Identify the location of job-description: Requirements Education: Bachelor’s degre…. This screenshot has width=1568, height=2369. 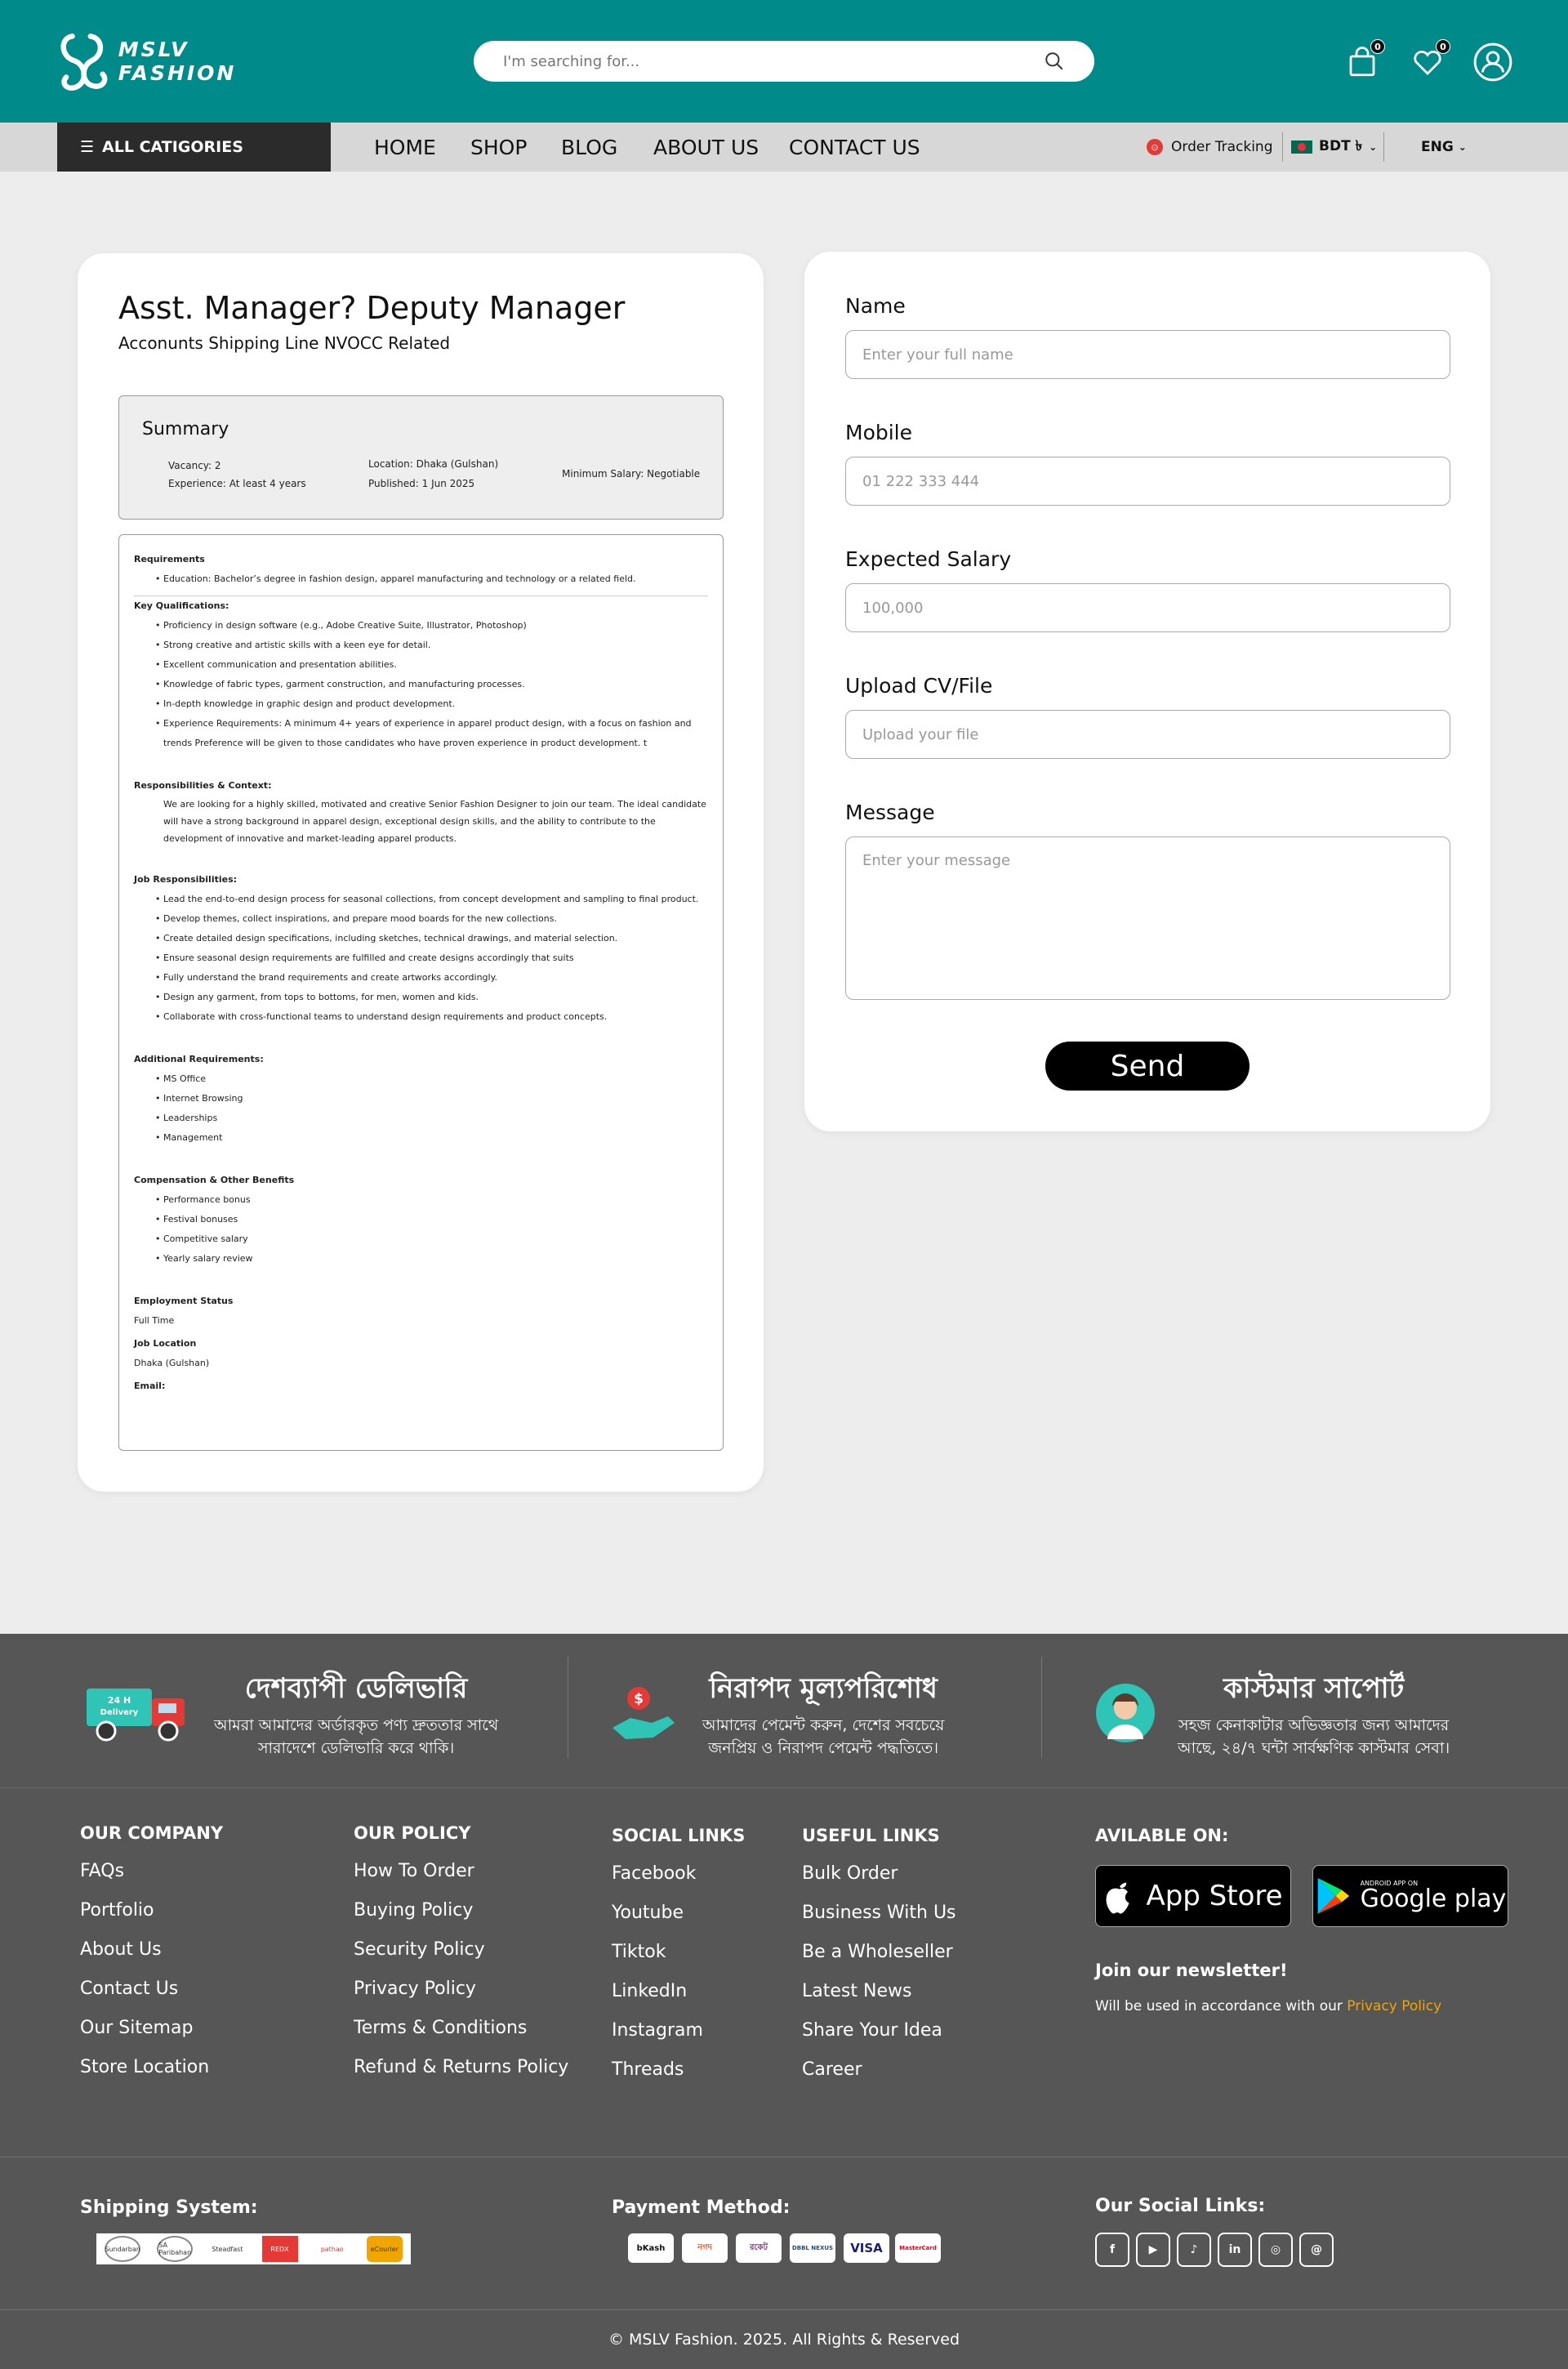
(421, 992).